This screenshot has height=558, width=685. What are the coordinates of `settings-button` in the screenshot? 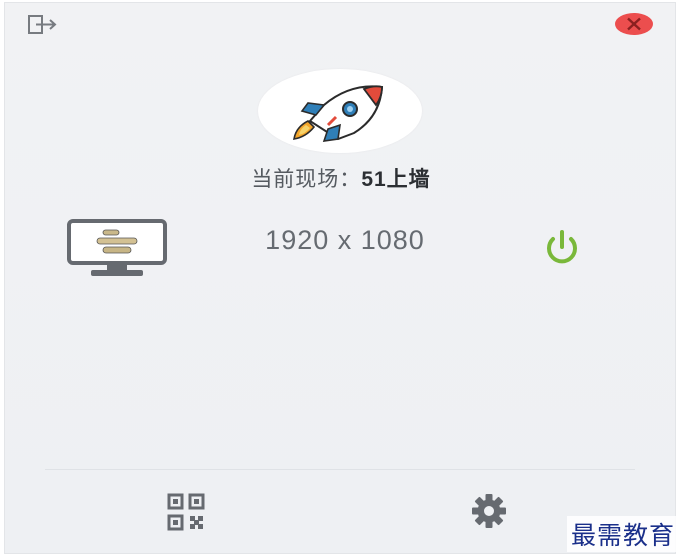 It's located at (489, 512).